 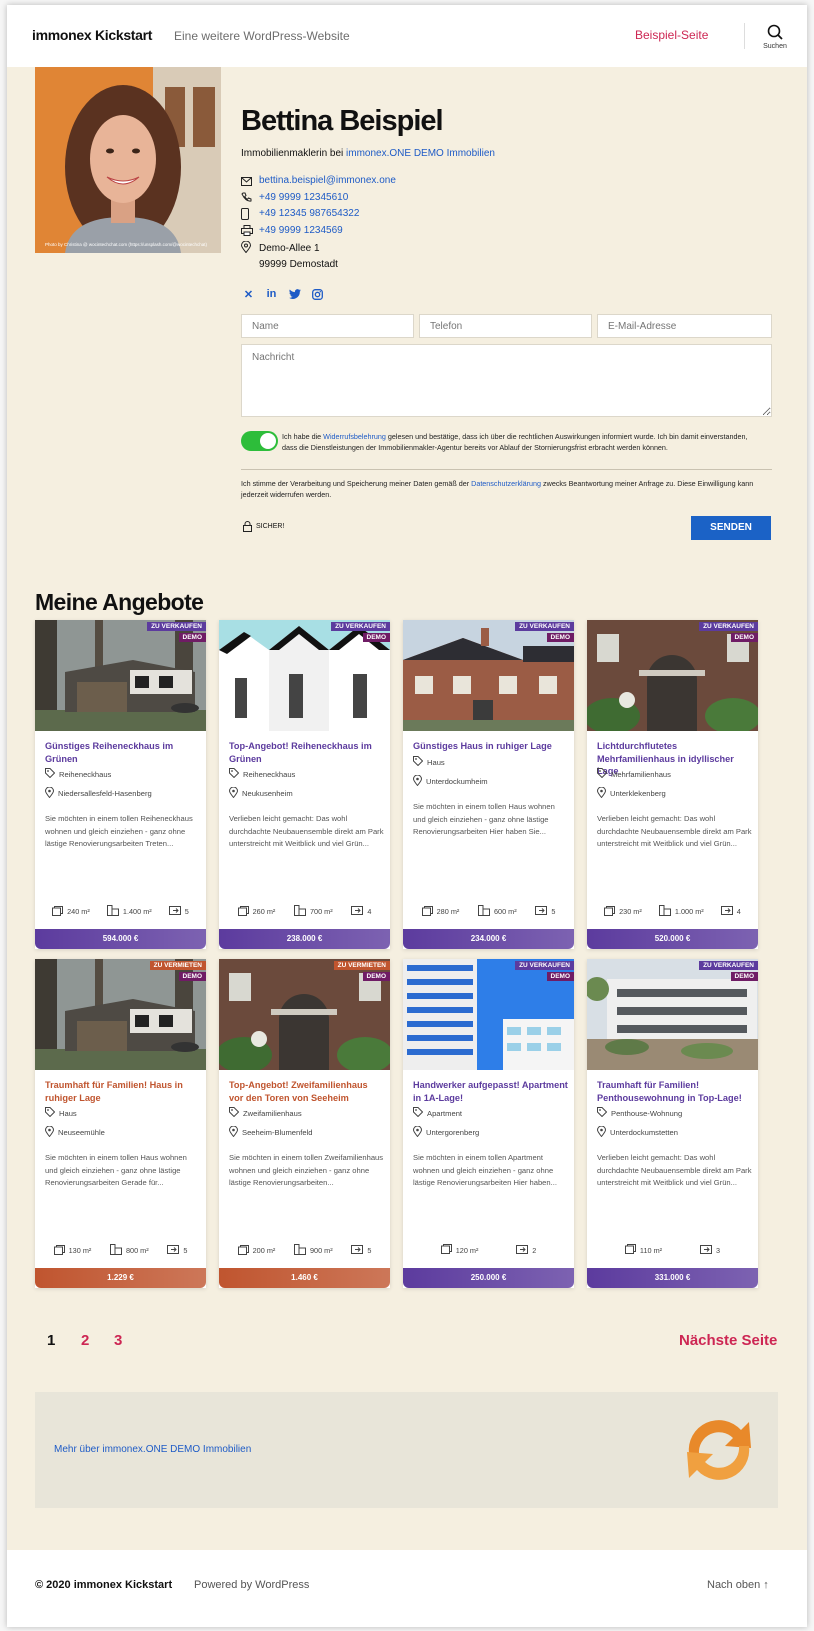 What do you see at coordinates (304, 939) in the screenshot?
I see `property-price: 238.000 €` at bounding box center [304, 939].